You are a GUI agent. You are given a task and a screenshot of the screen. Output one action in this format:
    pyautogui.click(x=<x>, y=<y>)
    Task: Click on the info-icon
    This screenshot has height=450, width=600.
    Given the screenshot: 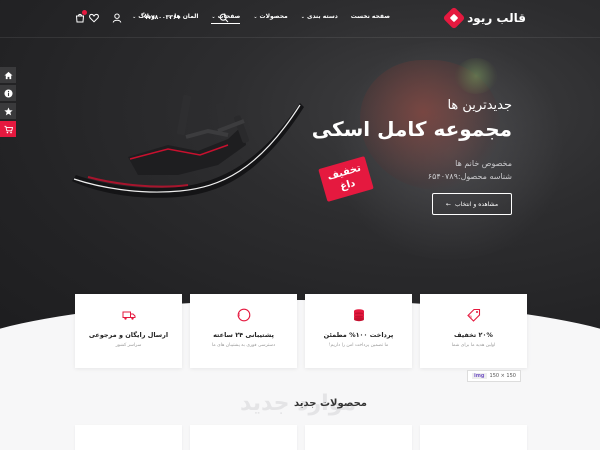 What is the action you would take?
    pyautogui.click(x=8, y=93)
    